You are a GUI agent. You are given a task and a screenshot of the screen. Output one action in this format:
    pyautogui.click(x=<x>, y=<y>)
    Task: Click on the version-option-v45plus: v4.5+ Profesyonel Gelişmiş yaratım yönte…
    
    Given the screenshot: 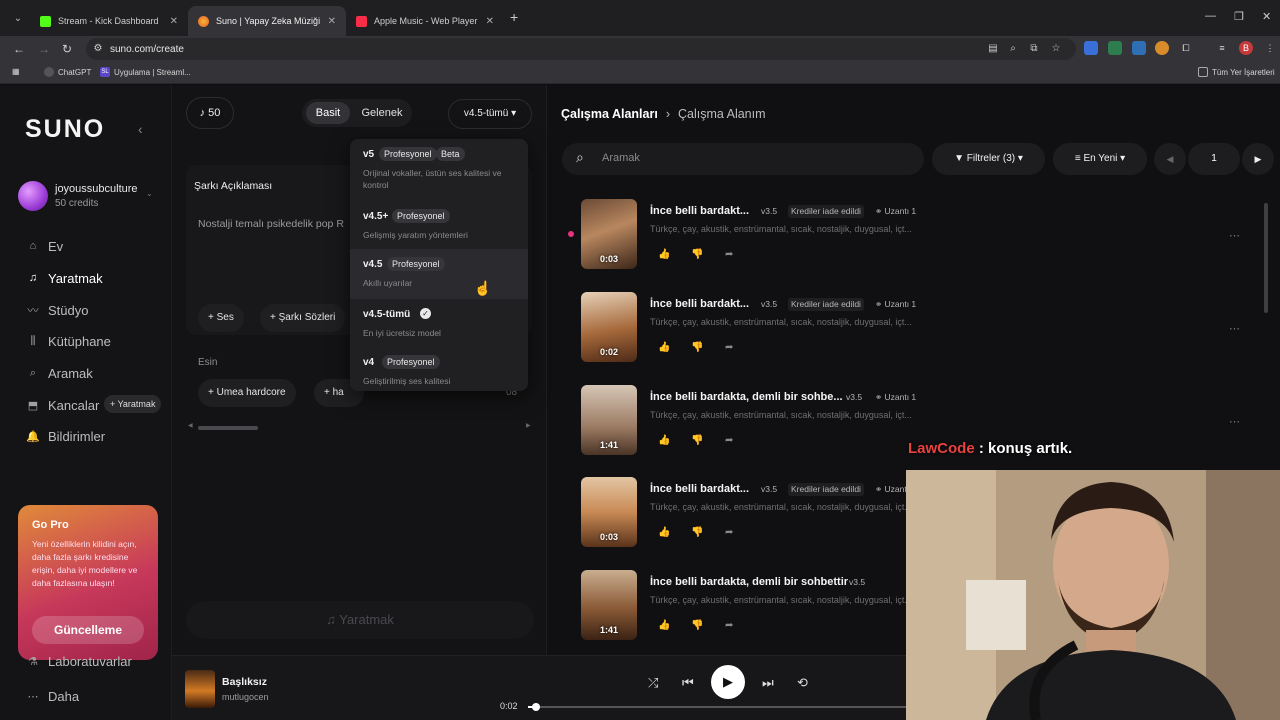 What is the action you would take?
    pyautogui.click(x=439, y=226)
    